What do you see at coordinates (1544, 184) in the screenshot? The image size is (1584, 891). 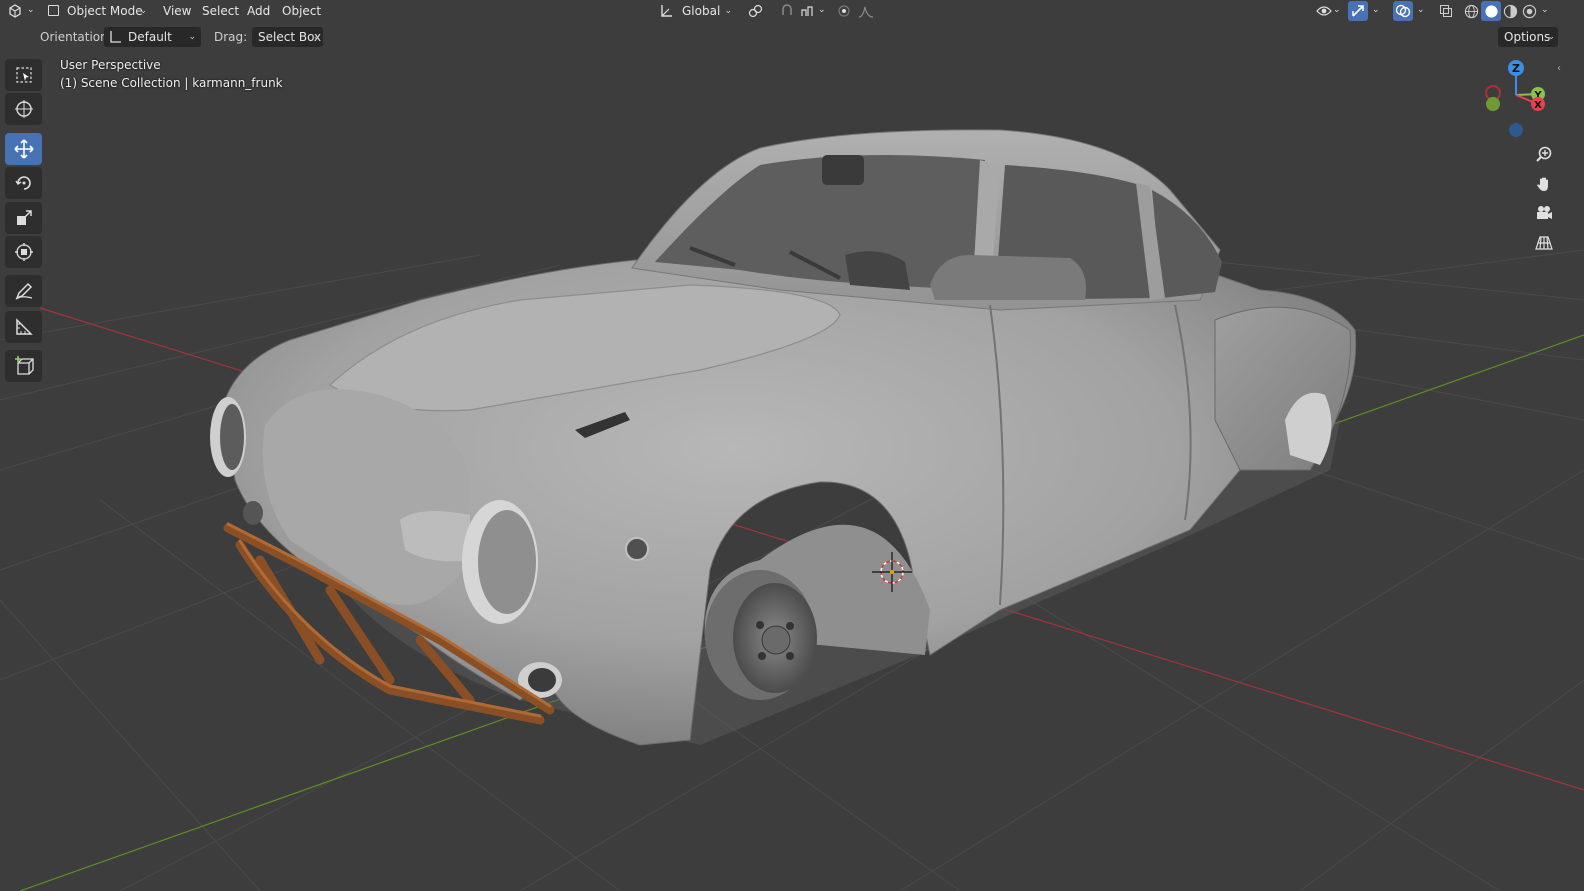 I see `pan-hand-icon` at bounding box center [1544, 184].